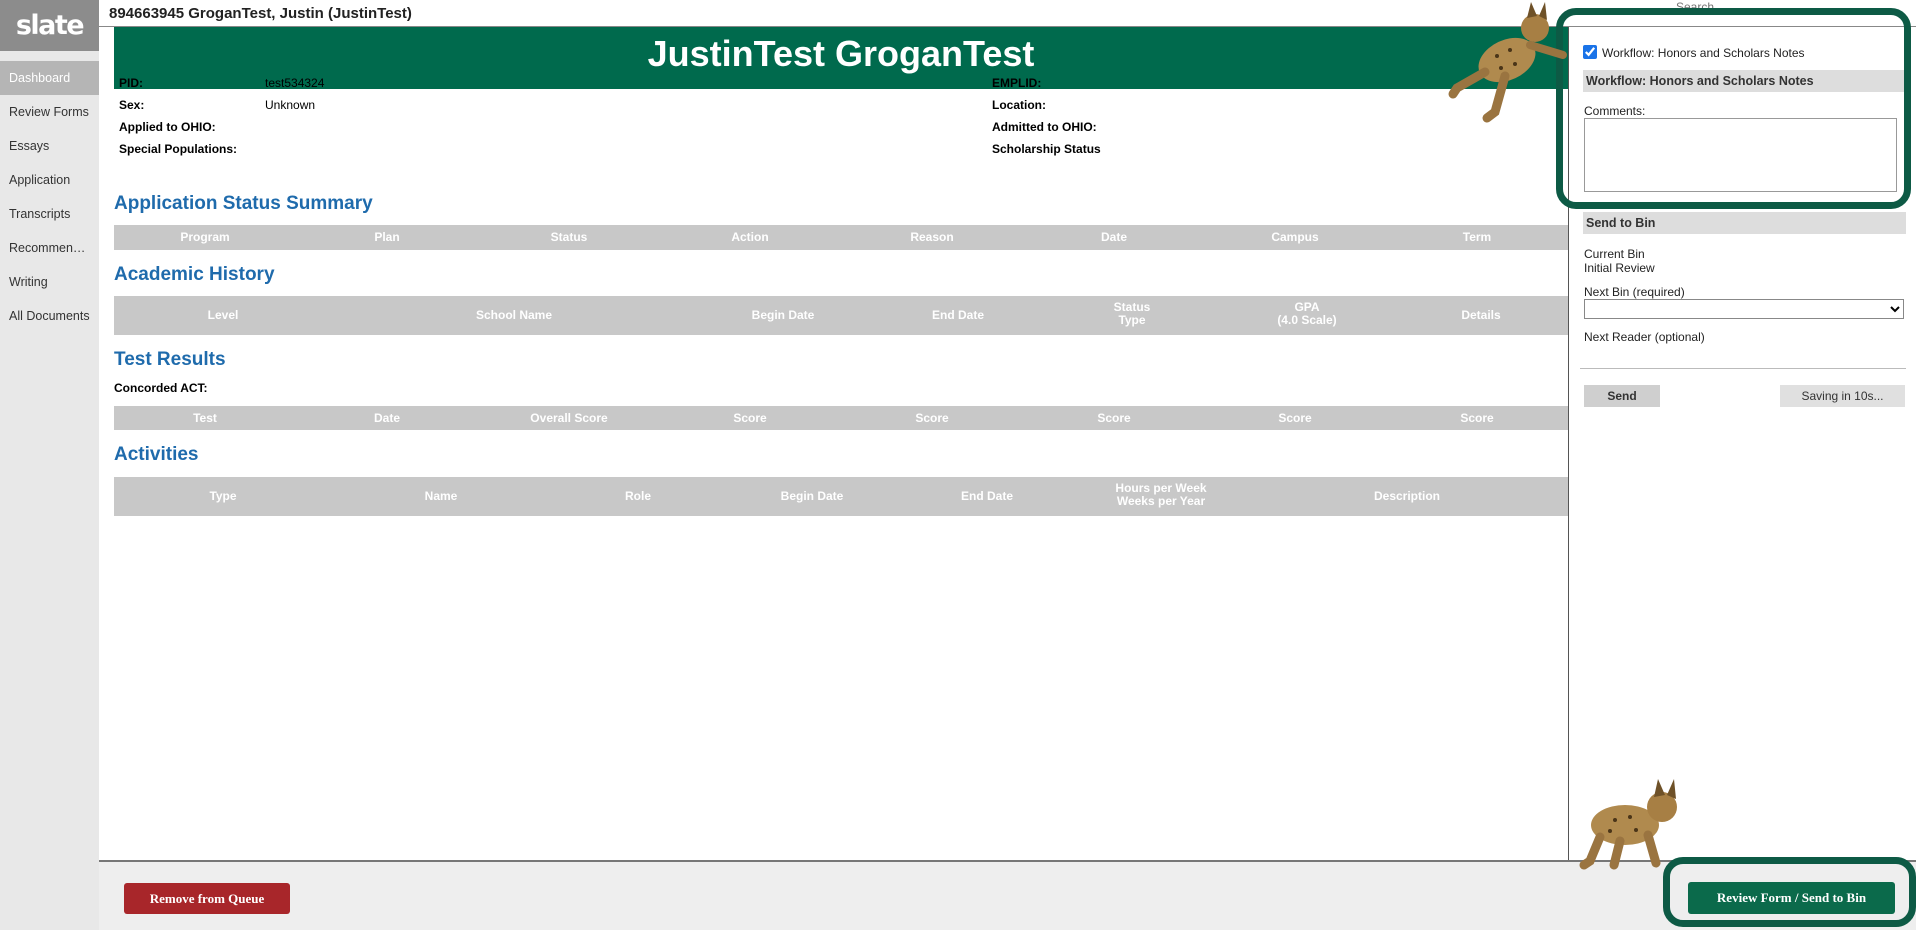  Describe the element at coordinates (223, 315) in the screenshot. I see `col-level: Level` at that location.